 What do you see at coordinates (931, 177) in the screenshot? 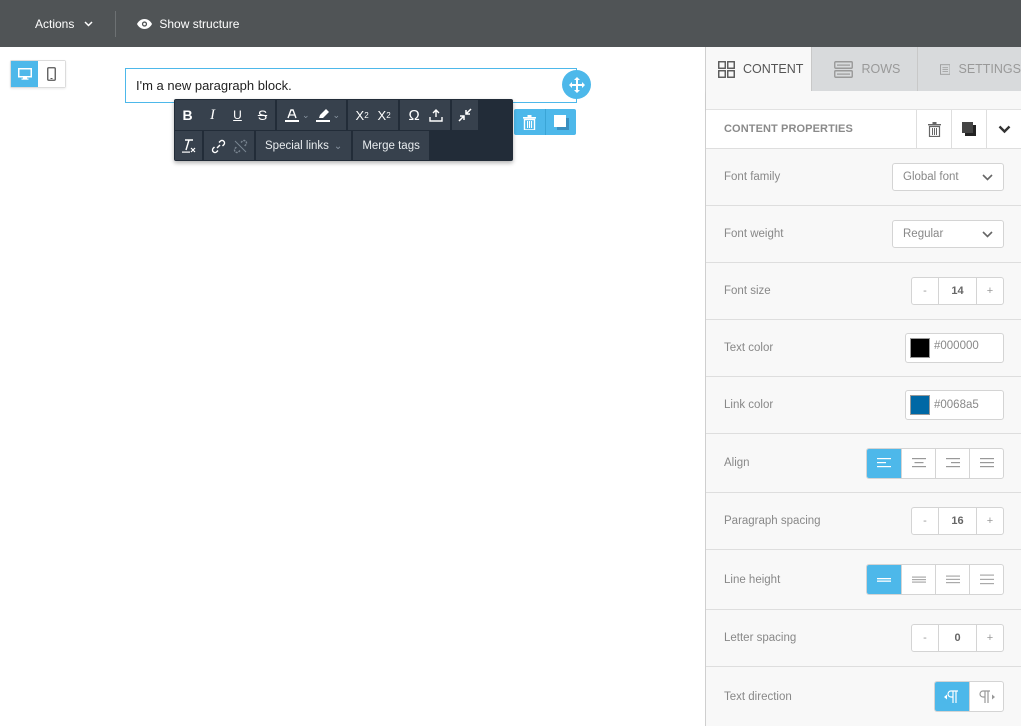
I see `font-family-value: Global font` at bounding box center [931, 177].